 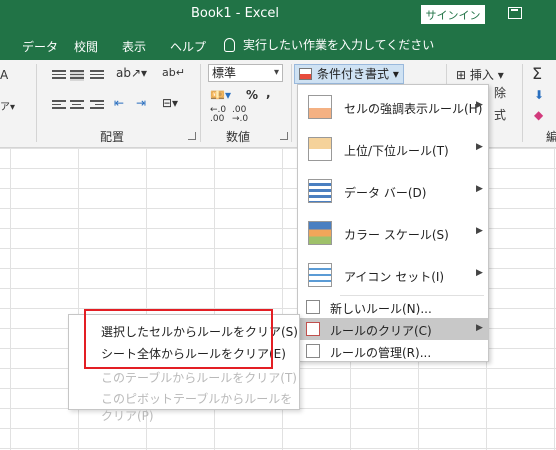 I want to click on increase-decimal-icon: ←.0.00, so click(x=218, y=115).